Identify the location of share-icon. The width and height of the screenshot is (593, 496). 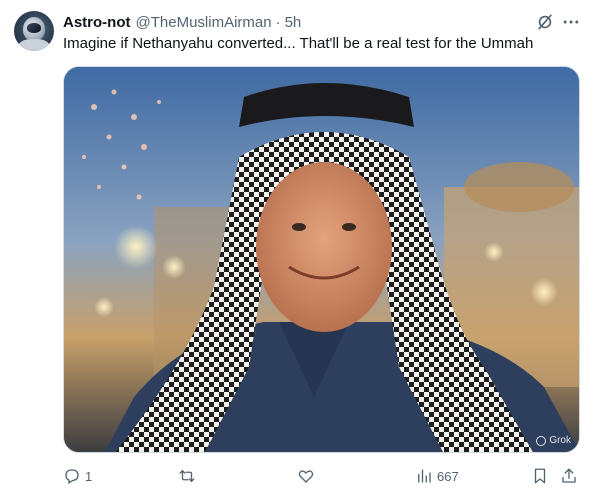
(569, 475).